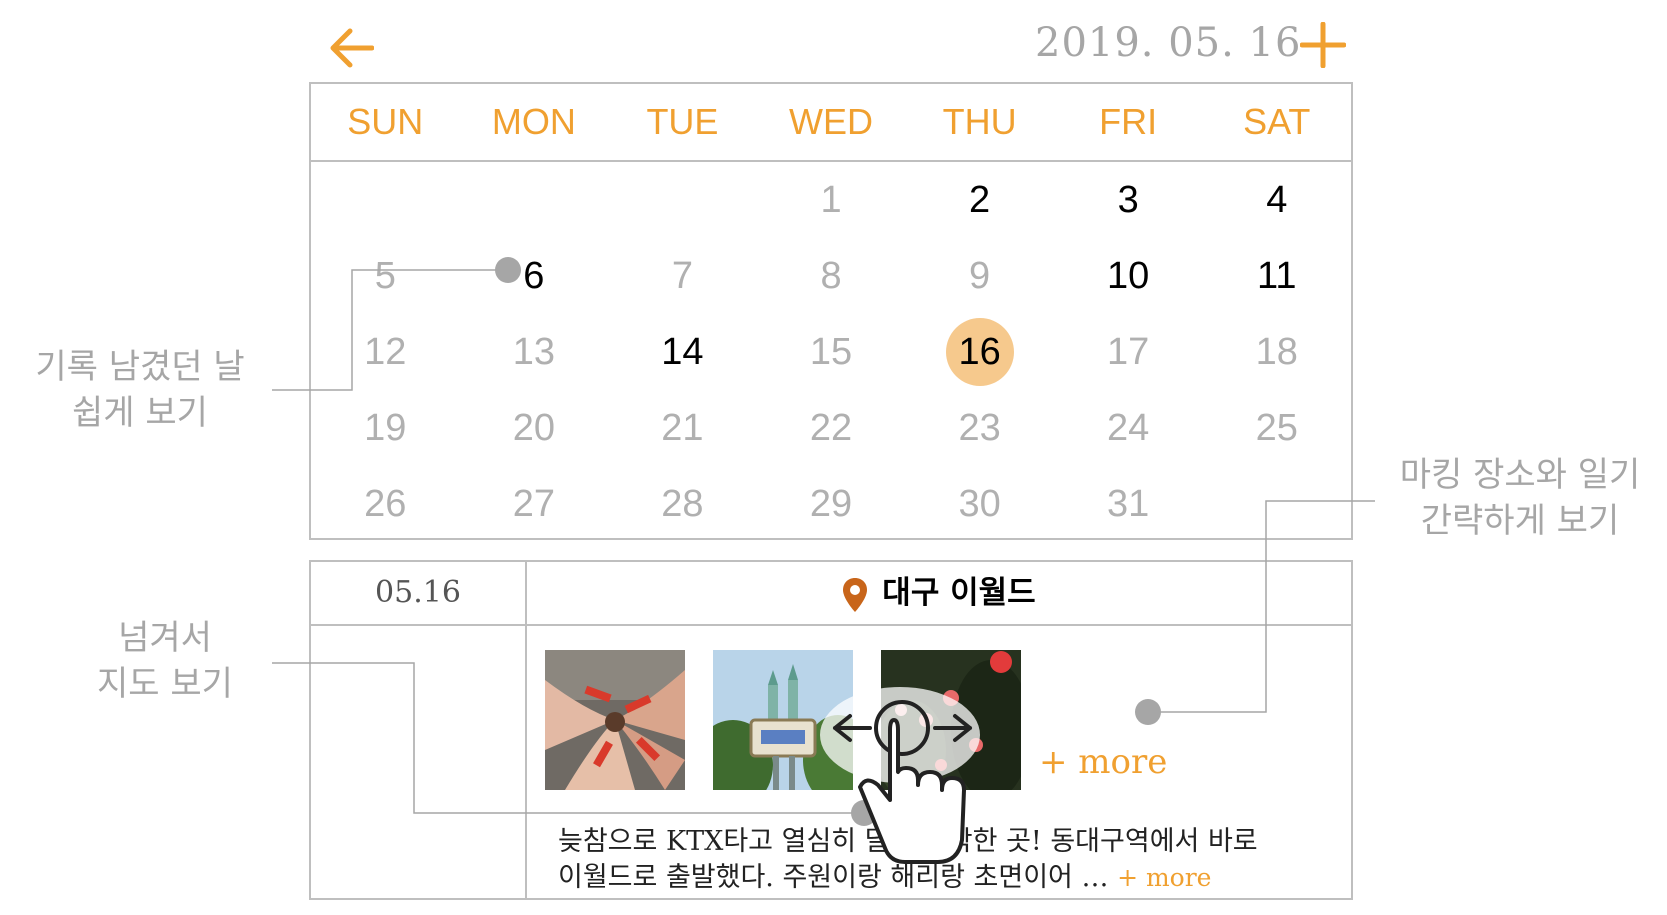 The width and height of the screenshot is (1667, 915). What do you see at coordinates (900, 775) in the screenshot?
I see `swipe-hand-icon` at bounding box center [900, 775].